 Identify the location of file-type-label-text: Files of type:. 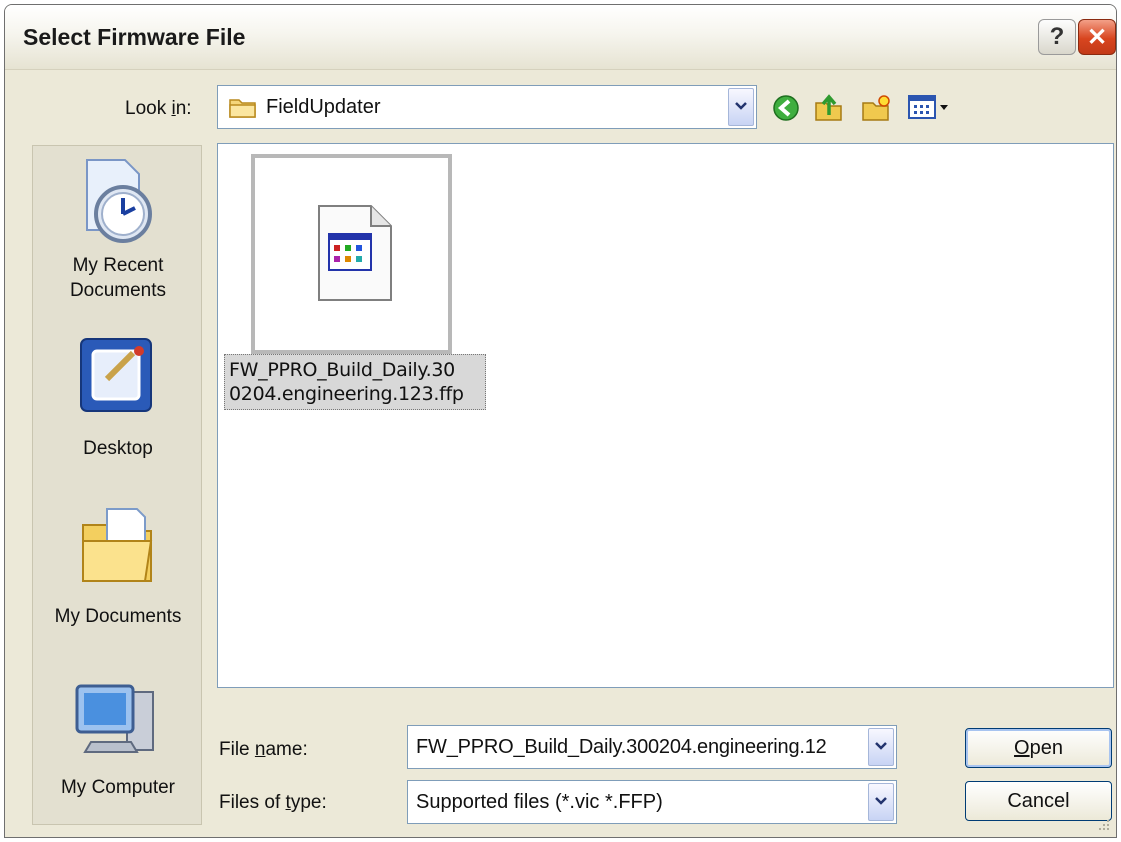
(273, 803).